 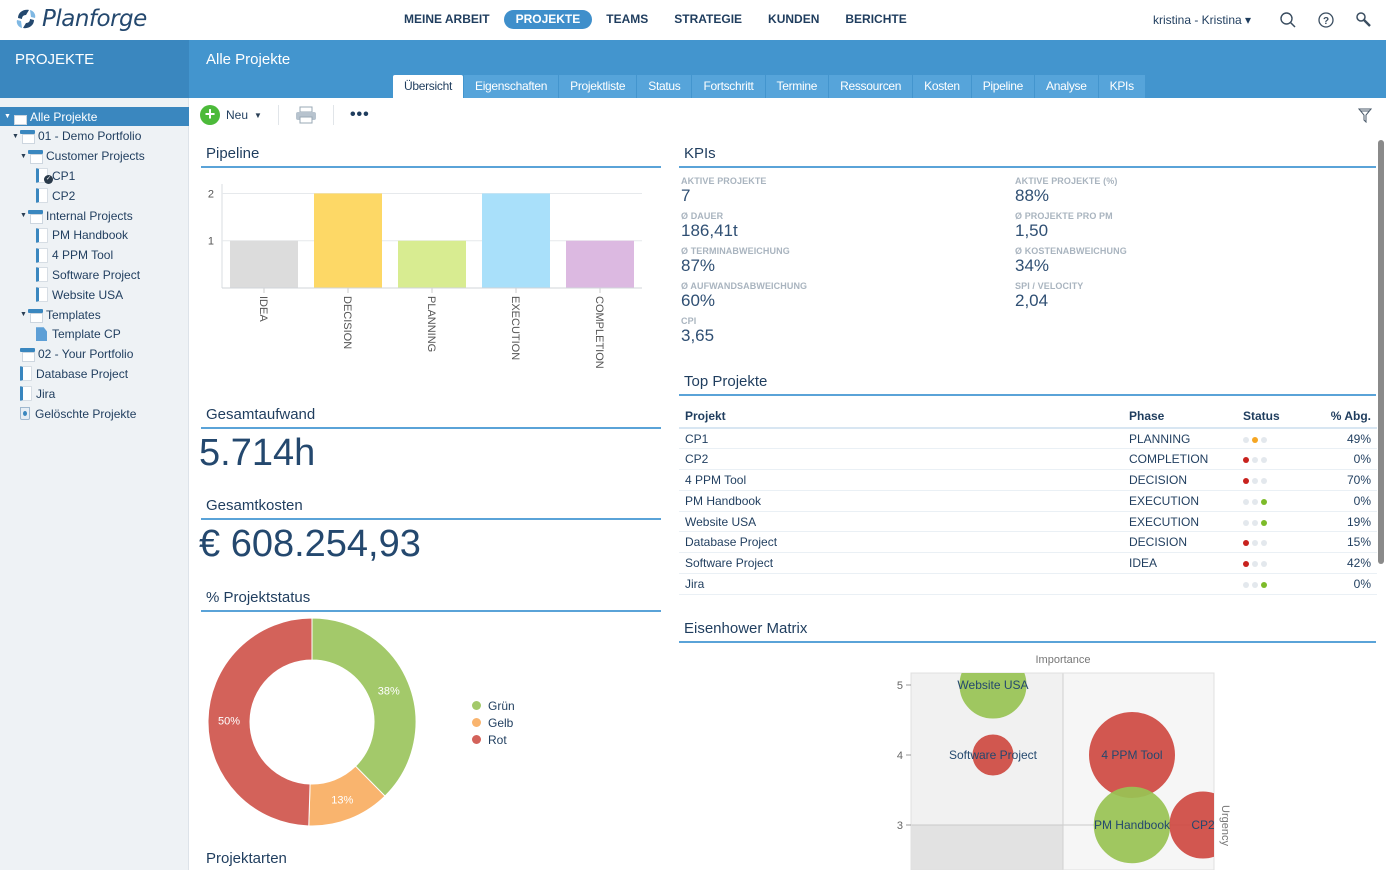 I want to click on bar-execution, so click(x=516, y=240).